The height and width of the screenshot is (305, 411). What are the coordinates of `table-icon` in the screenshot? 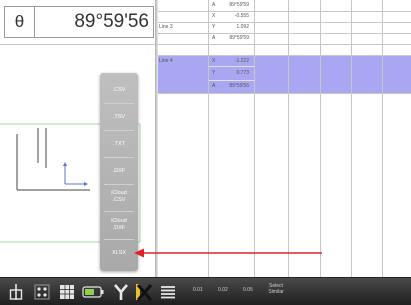 It's located at (67, 292).